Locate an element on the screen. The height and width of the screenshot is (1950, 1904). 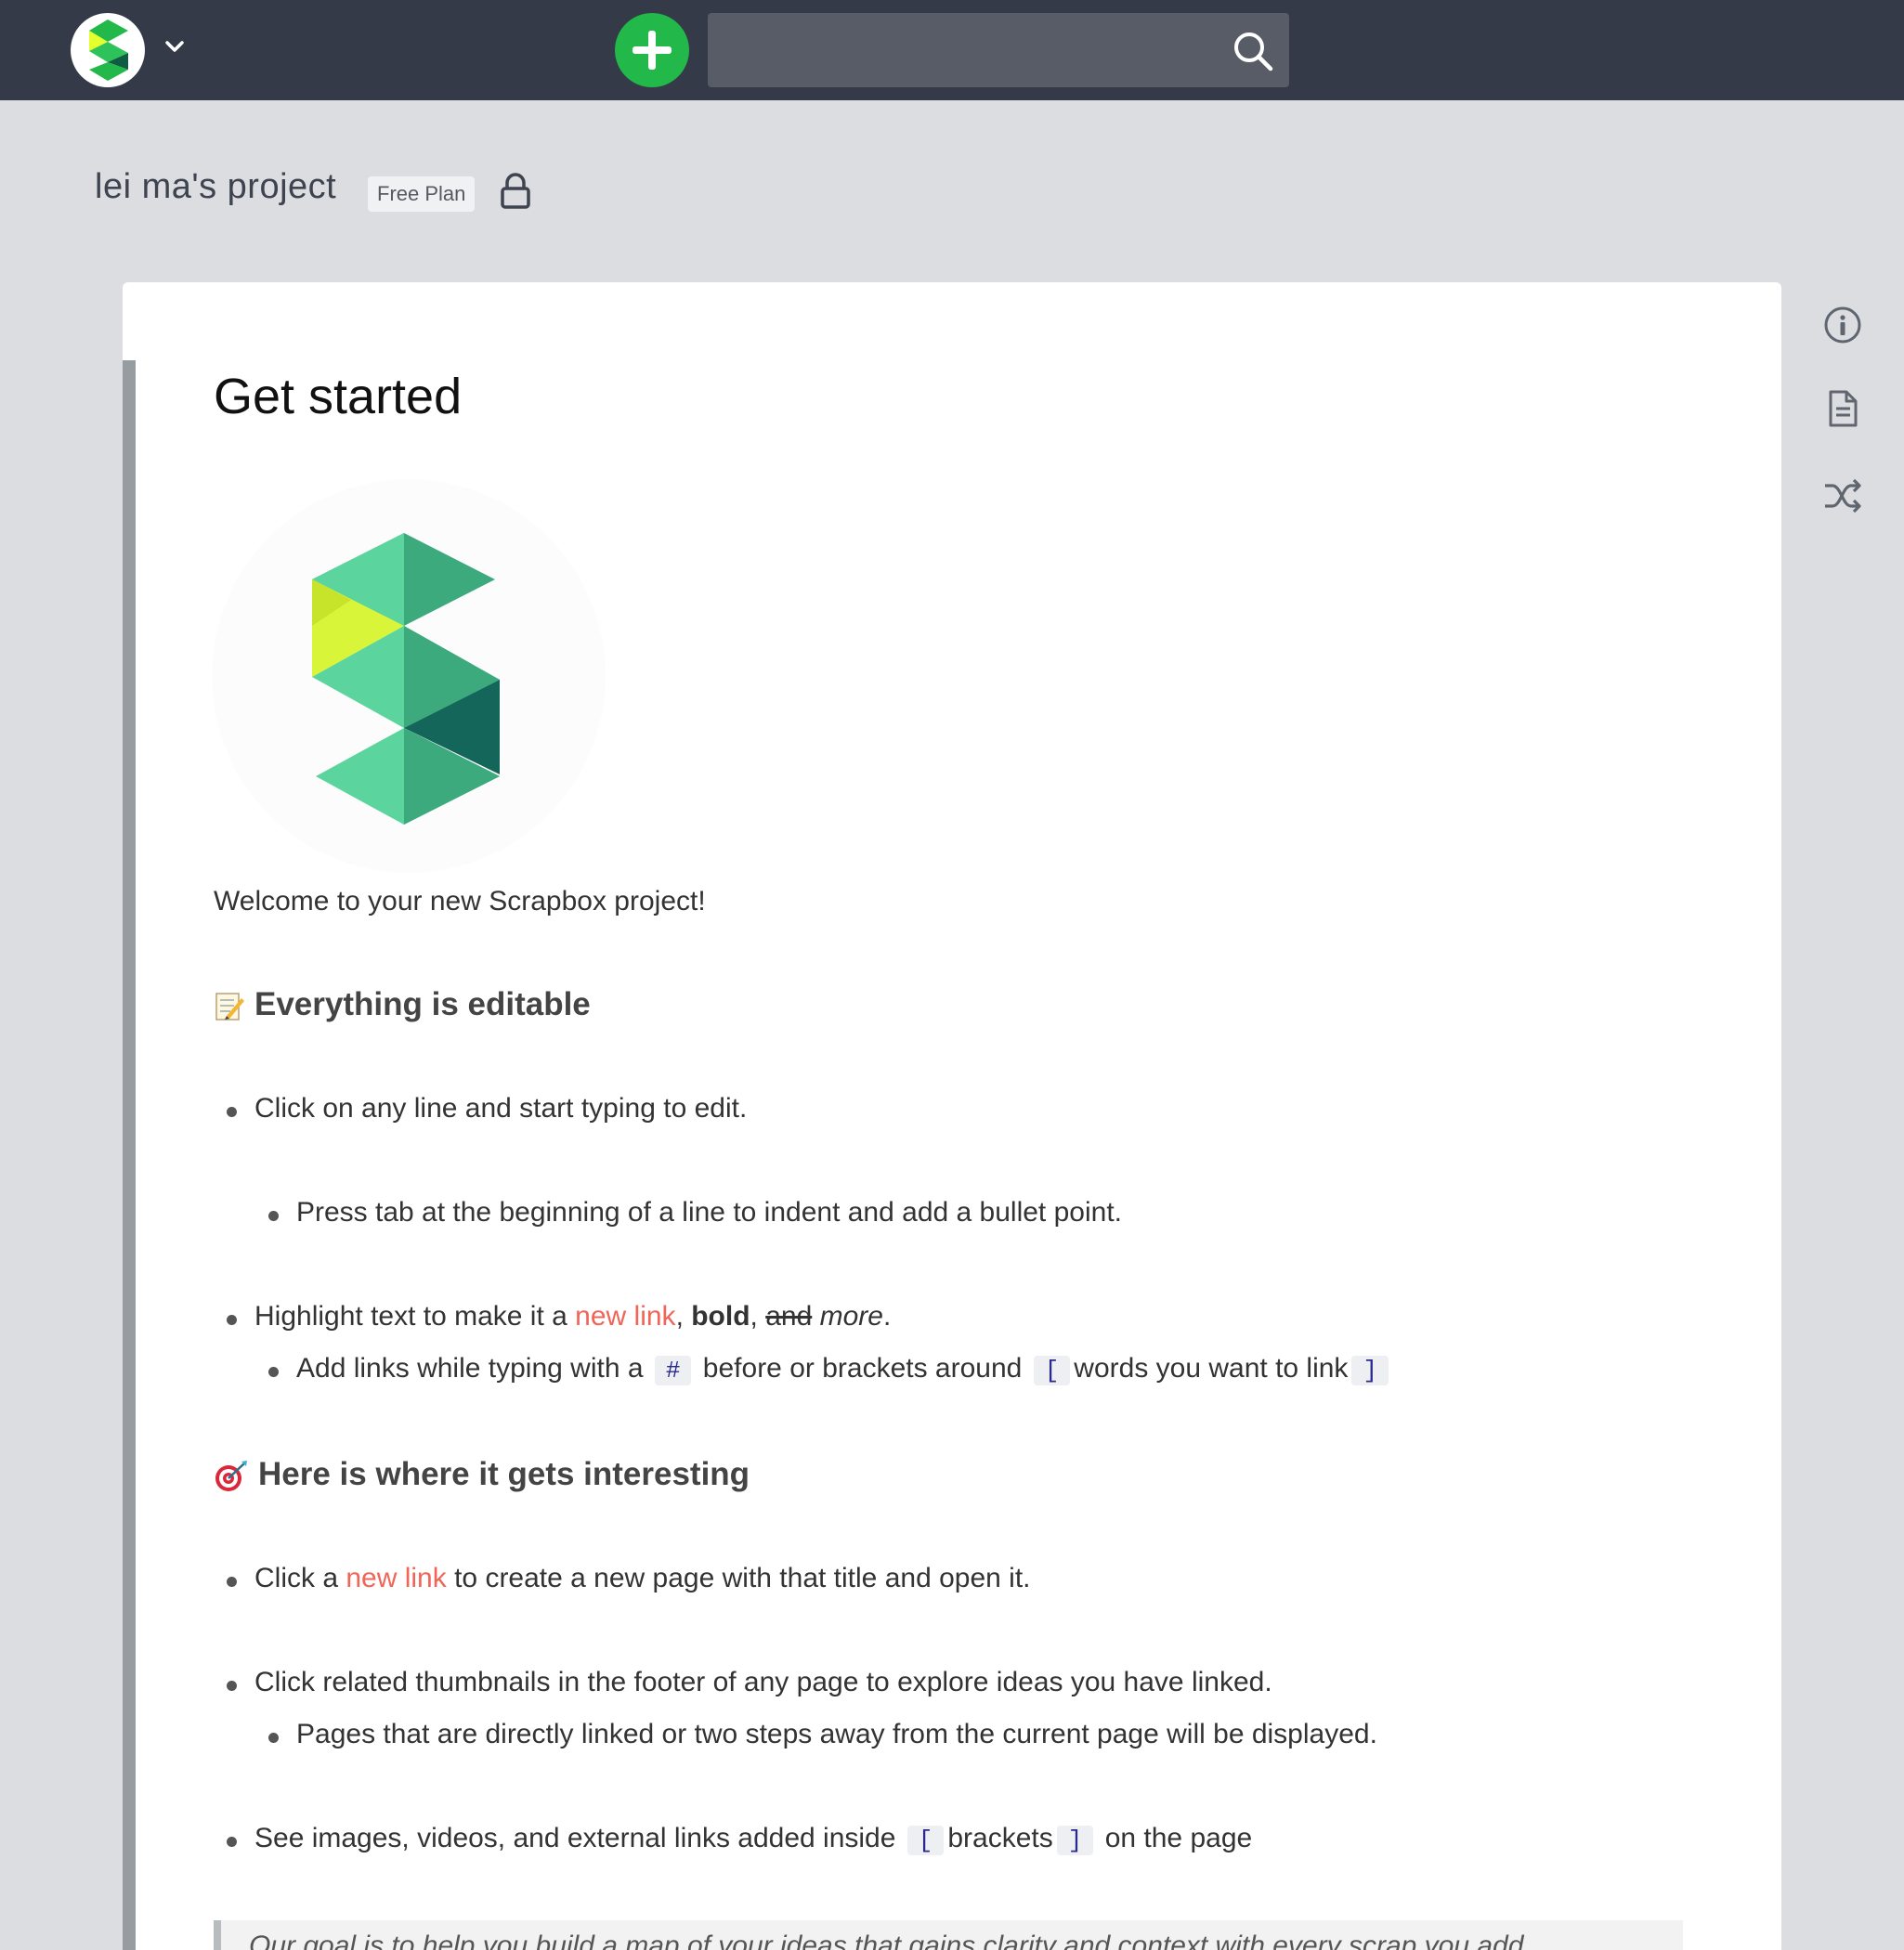
italic-text: more is located at coordinates (851, 1316).